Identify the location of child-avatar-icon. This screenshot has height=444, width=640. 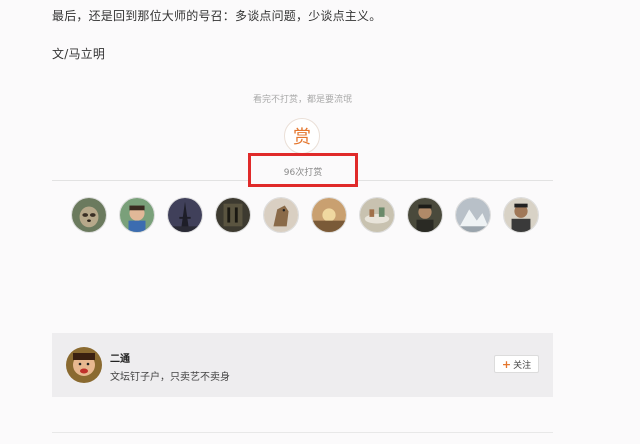
(137, 215).